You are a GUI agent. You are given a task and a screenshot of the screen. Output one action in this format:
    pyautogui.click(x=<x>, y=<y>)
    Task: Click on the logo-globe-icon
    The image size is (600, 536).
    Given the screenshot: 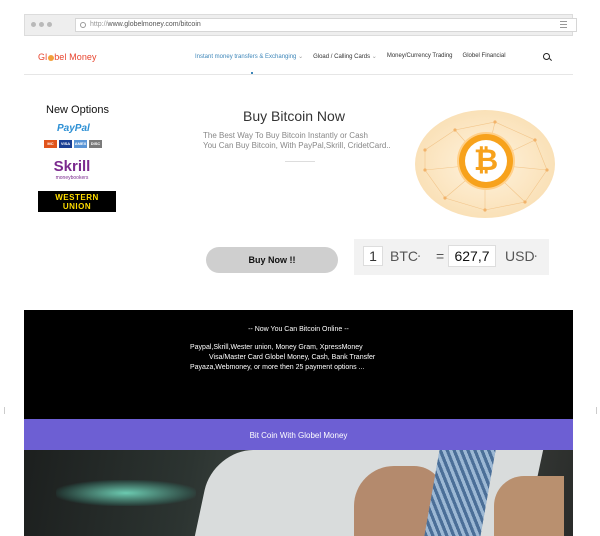 What is the action you would take?
    pyautogui.click(x=50, y=58)
    